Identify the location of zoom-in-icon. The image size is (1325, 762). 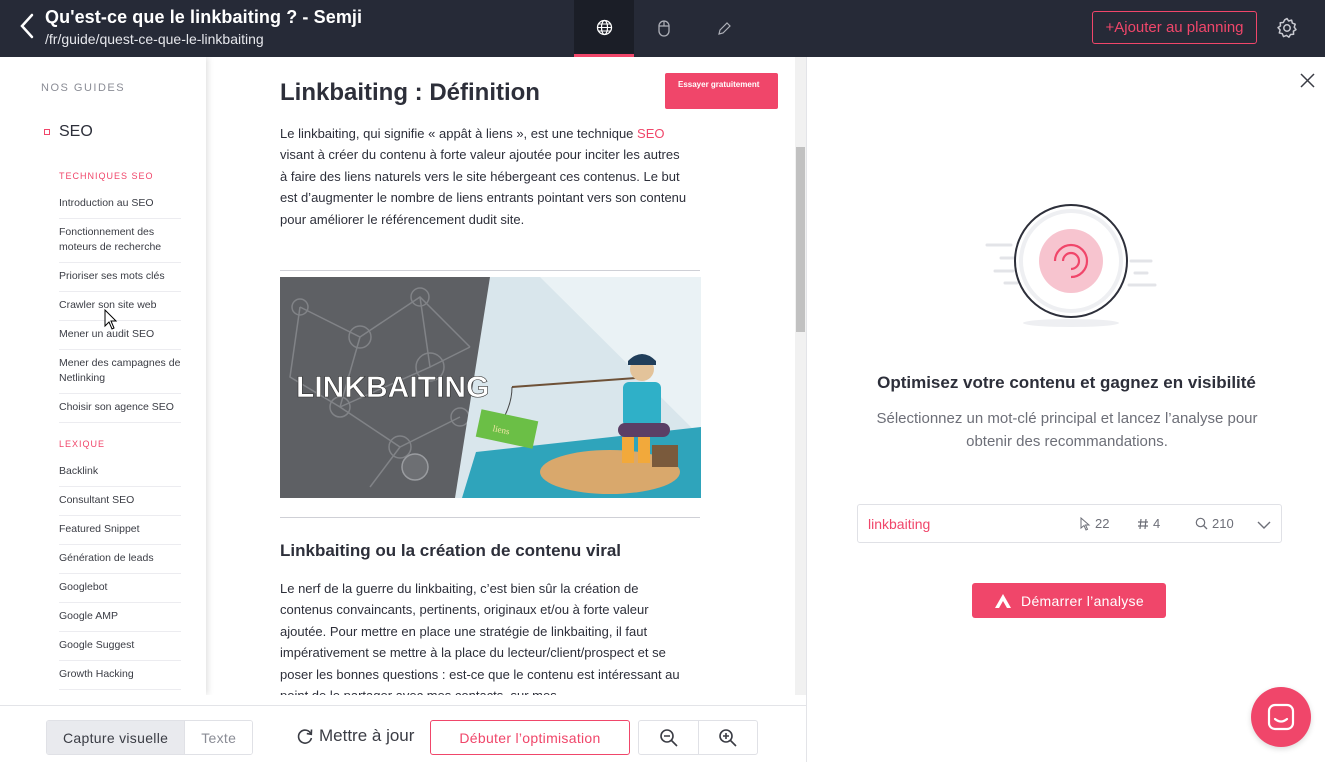
(728, 737).